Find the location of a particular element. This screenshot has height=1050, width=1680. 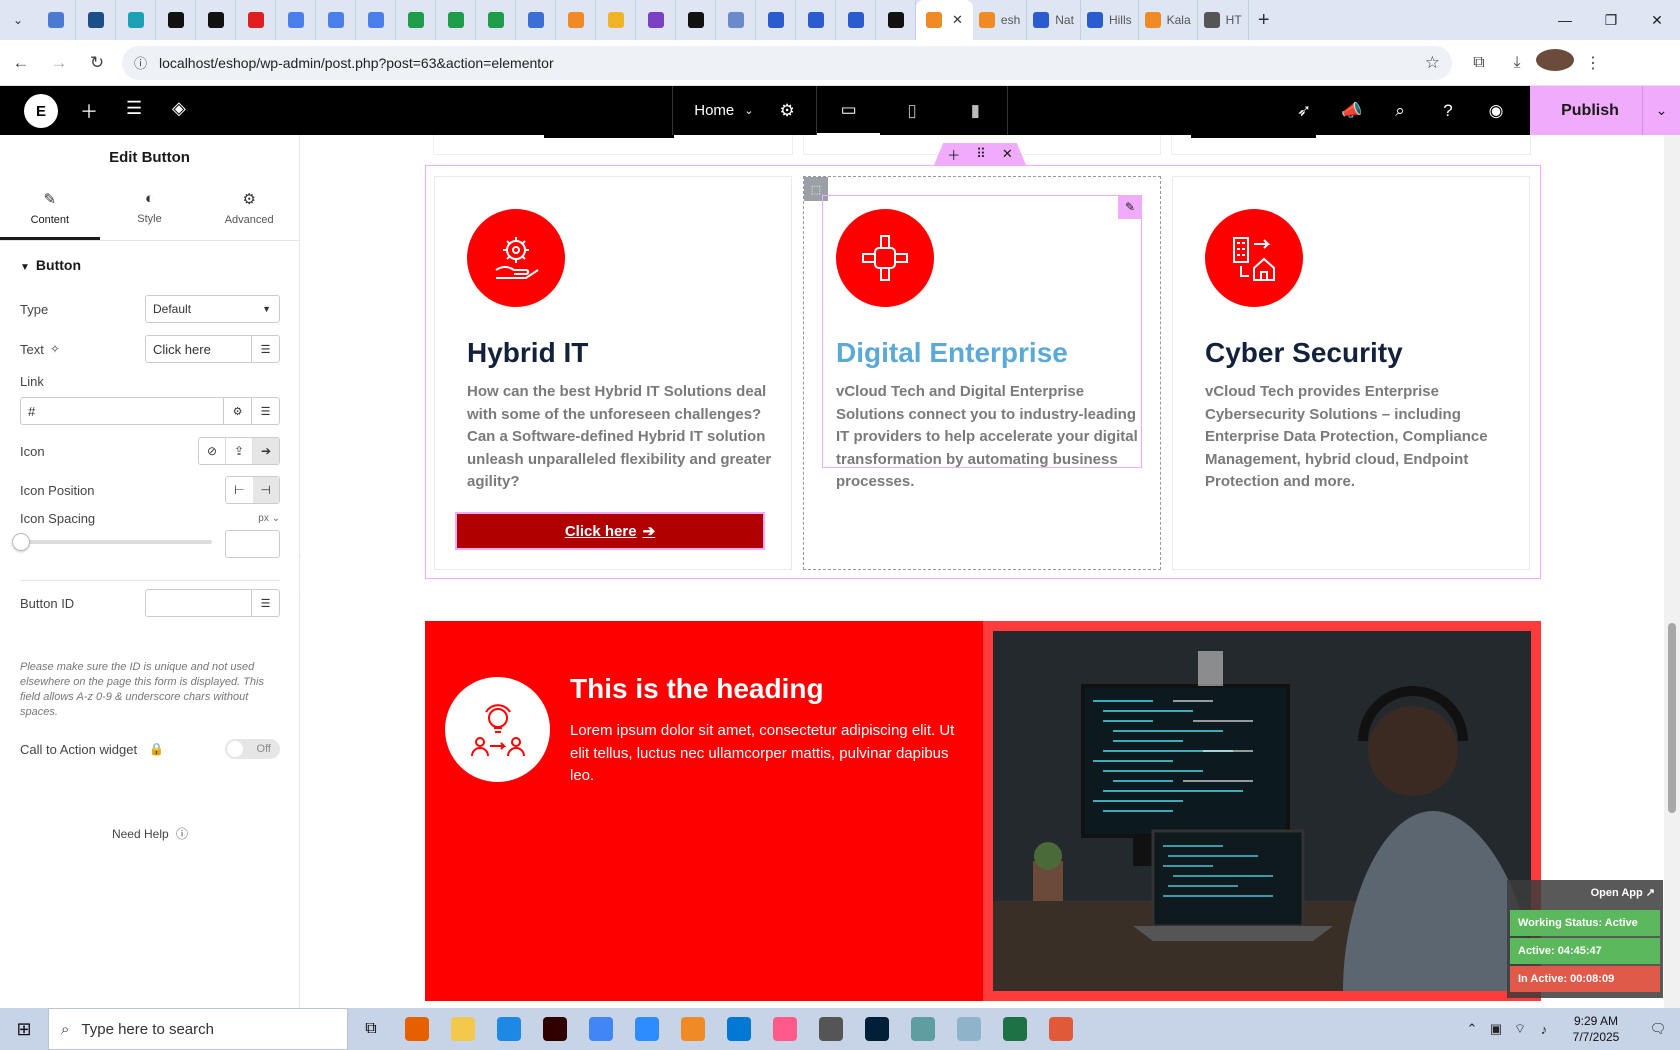

clock: 9:29 AM 7/7/2025 is located at coordinates (1596, 1029).